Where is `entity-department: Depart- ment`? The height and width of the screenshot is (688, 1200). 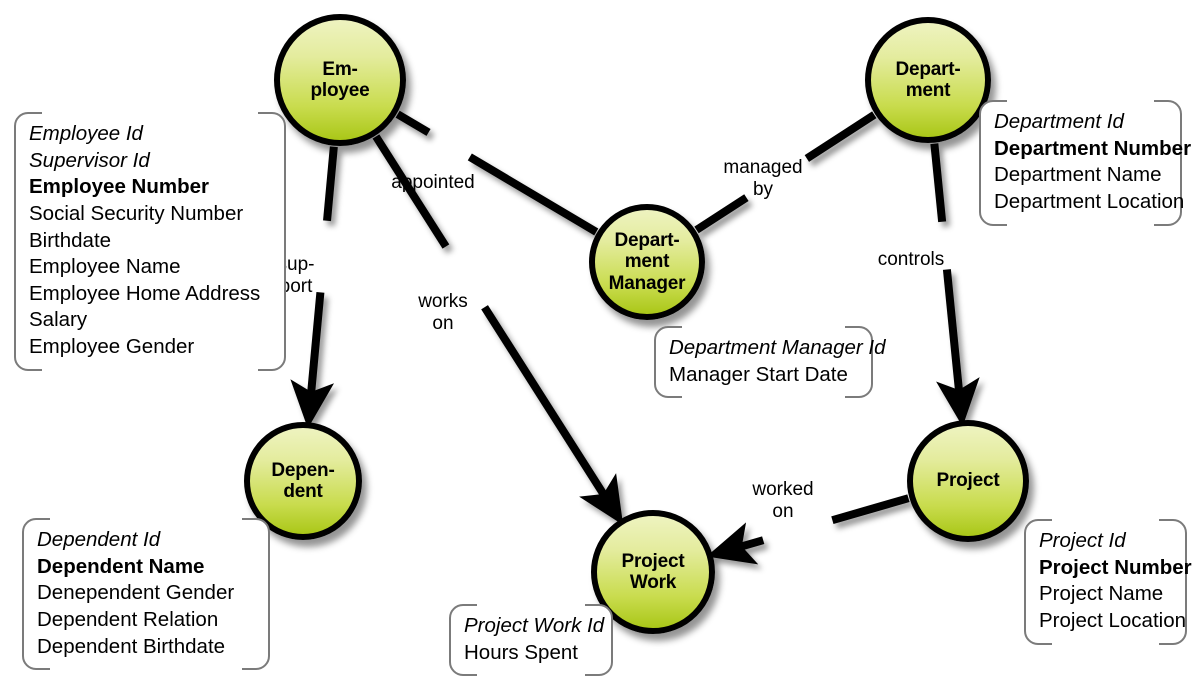 entity-department: Depart- ment is located at coordinates (928, 80).